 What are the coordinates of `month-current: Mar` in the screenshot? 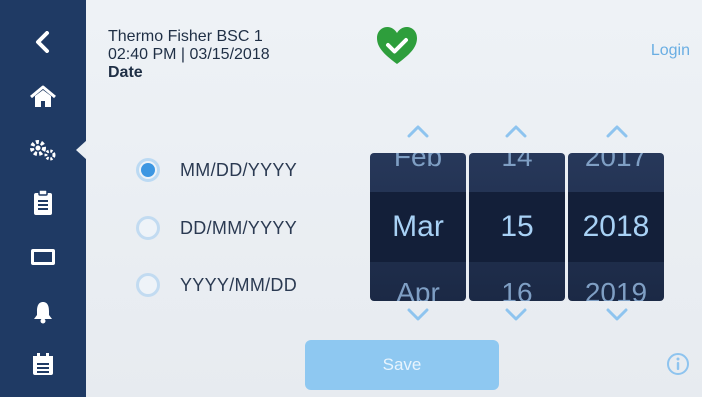 It's located at (418, 226).